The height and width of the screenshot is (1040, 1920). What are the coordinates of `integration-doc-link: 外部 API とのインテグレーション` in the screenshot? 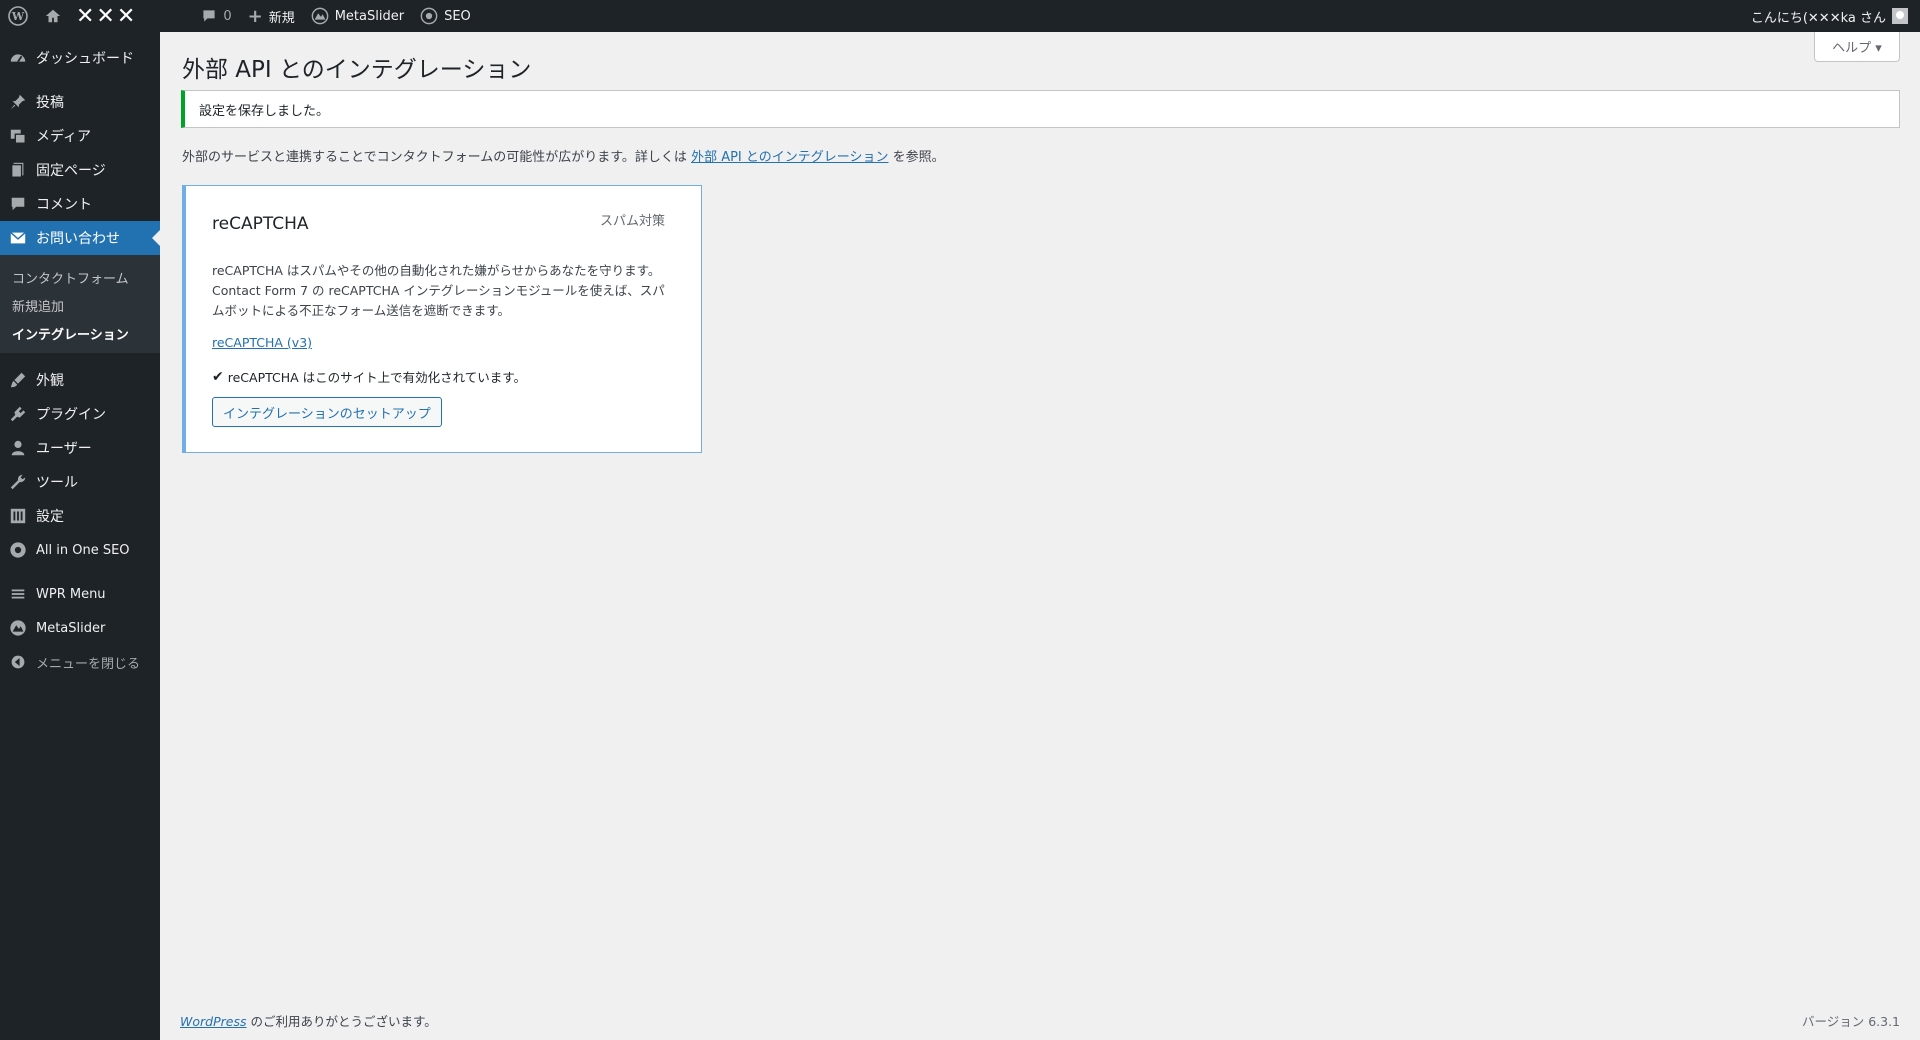 It's located at (789, 157).